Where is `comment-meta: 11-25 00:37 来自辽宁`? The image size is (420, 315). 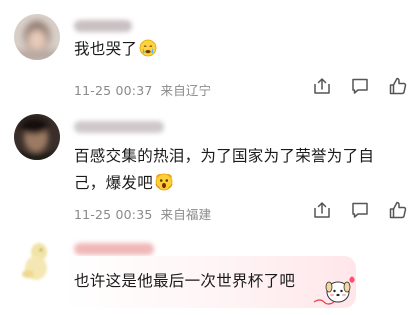
comment-meta: 11-25 00:37 来自辽宁 is located at coordinates (142, 89).